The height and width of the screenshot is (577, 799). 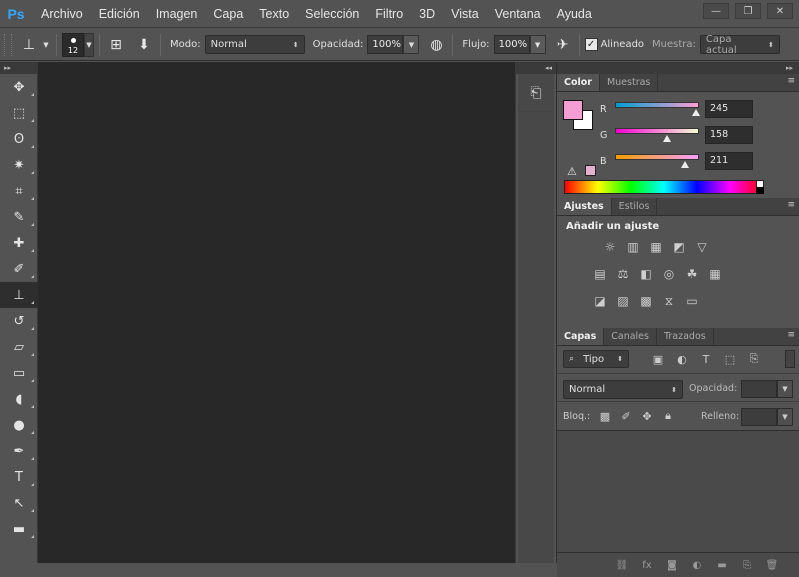 I want to click on menu-edicion: Edición, so click(x=119, y=14).